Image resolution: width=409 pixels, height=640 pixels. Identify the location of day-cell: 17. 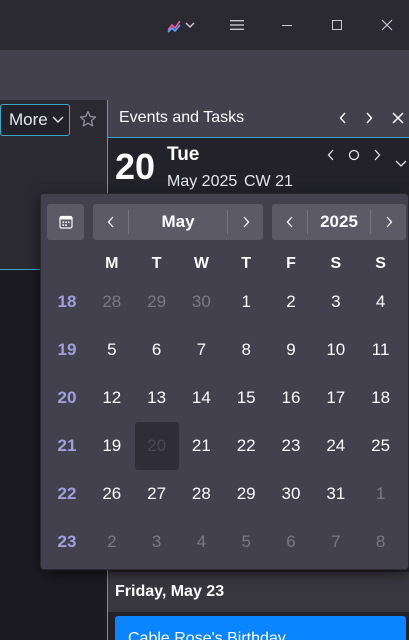
(336, 398).